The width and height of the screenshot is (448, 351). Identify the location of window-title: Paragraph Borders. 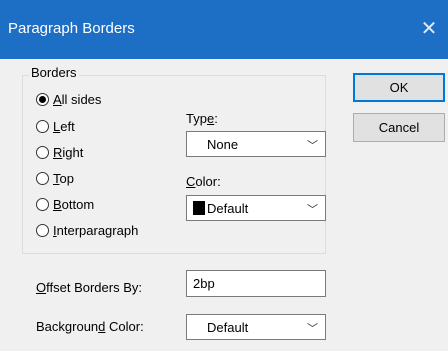
(71, 28).